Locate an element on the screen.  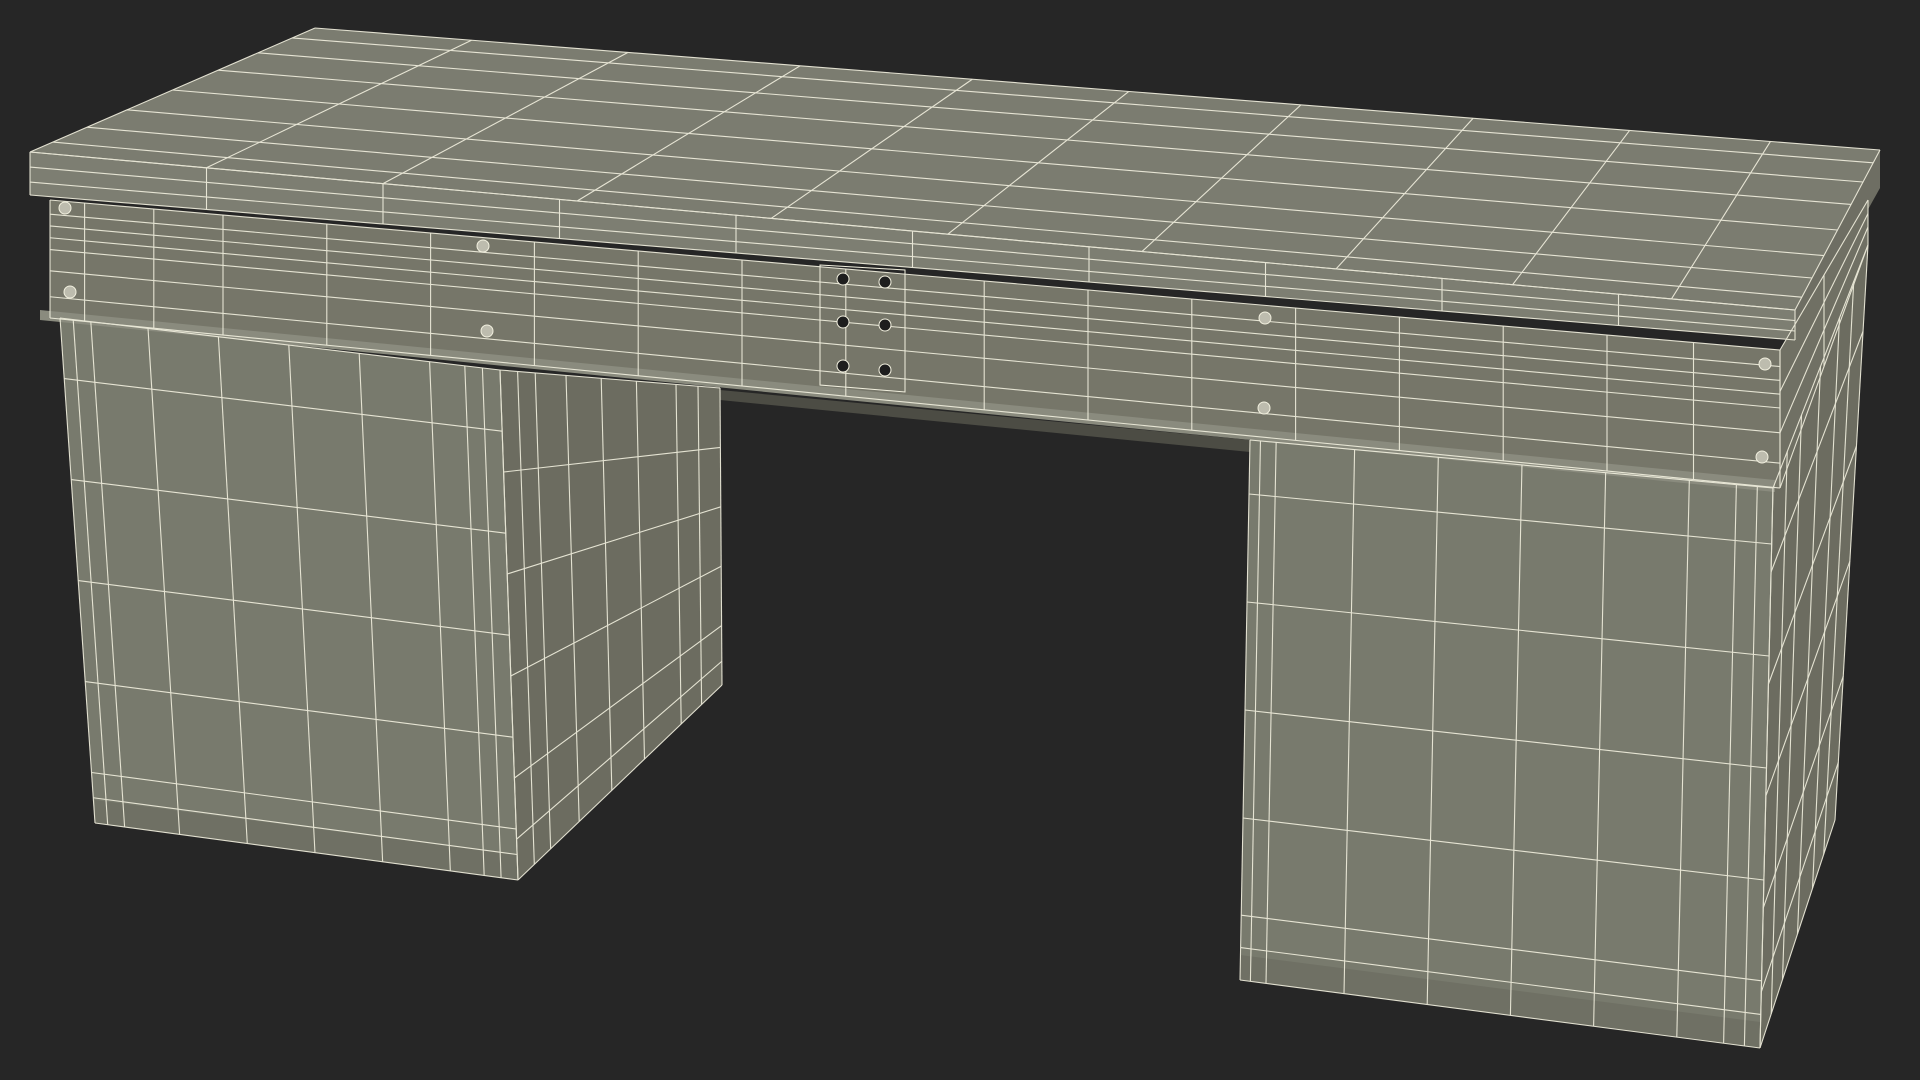
left-pedestal-front-face is located at coordinates (289, 599).